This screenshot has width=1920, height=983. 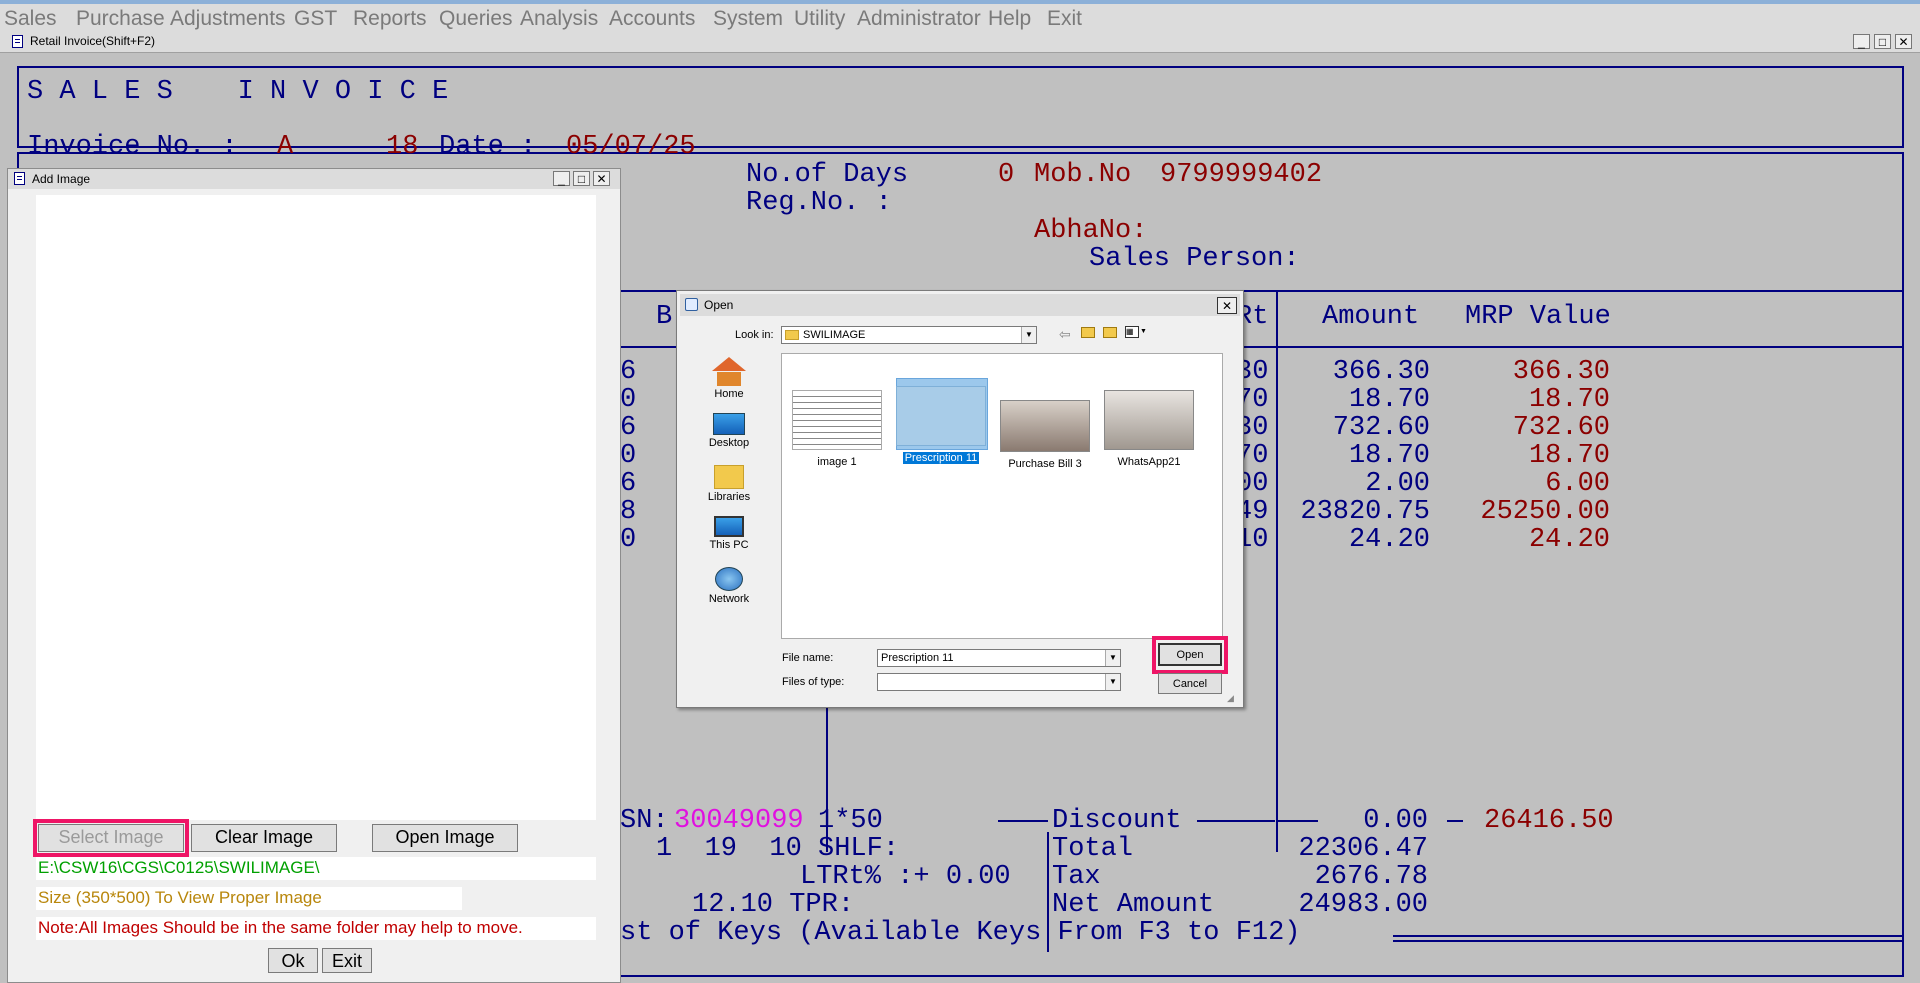 I want to click on view-menu-icon: ▦, so click(x=1132, y=332).